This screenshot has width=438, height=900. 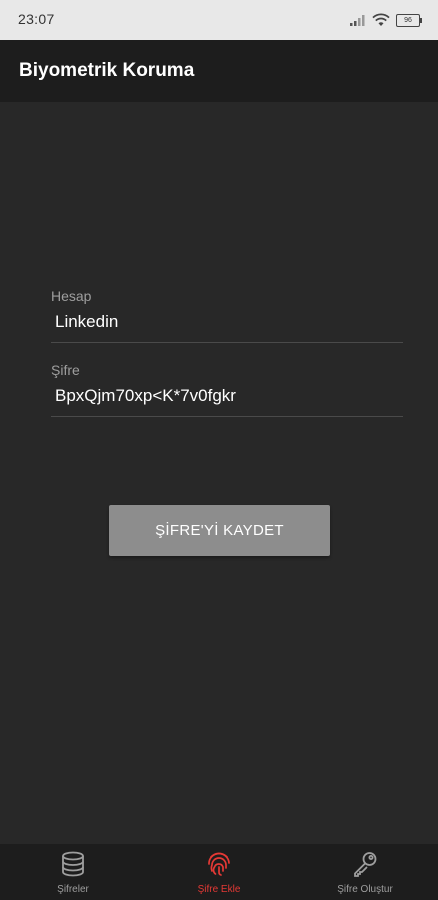 I want to click on password-field: Şifre, so click(x=227, y=391).